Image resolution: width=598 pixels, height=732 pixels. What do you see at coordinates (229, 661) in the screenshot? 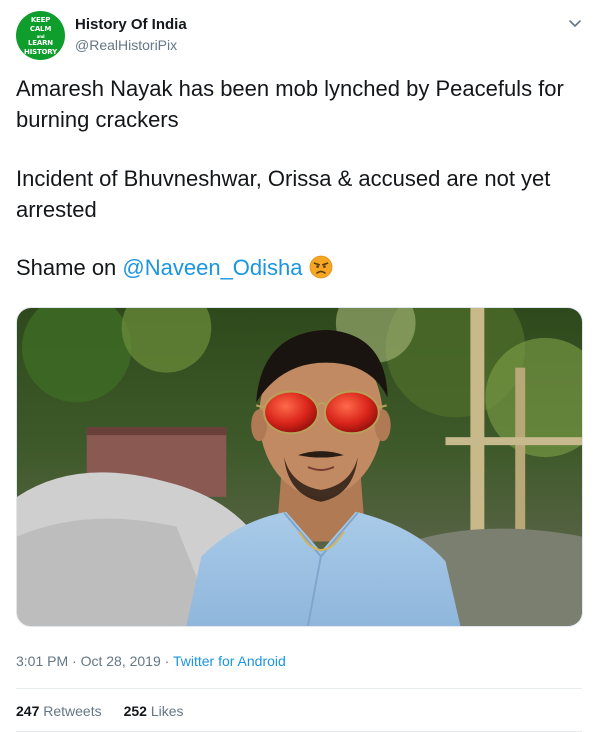
I see `tweet-source-link: Twitter for Android` at bounding box center [229, 661].